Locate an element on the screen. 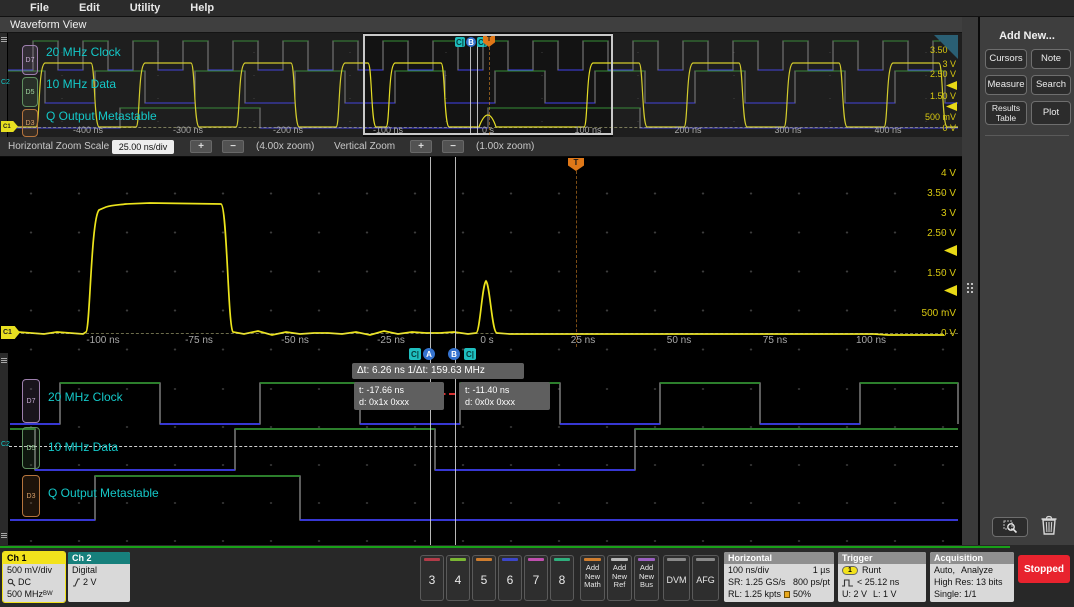 The height and width of the screenshot is (607, 1074). data-label: 10 MHz Data is located at coordinates (83, 447).